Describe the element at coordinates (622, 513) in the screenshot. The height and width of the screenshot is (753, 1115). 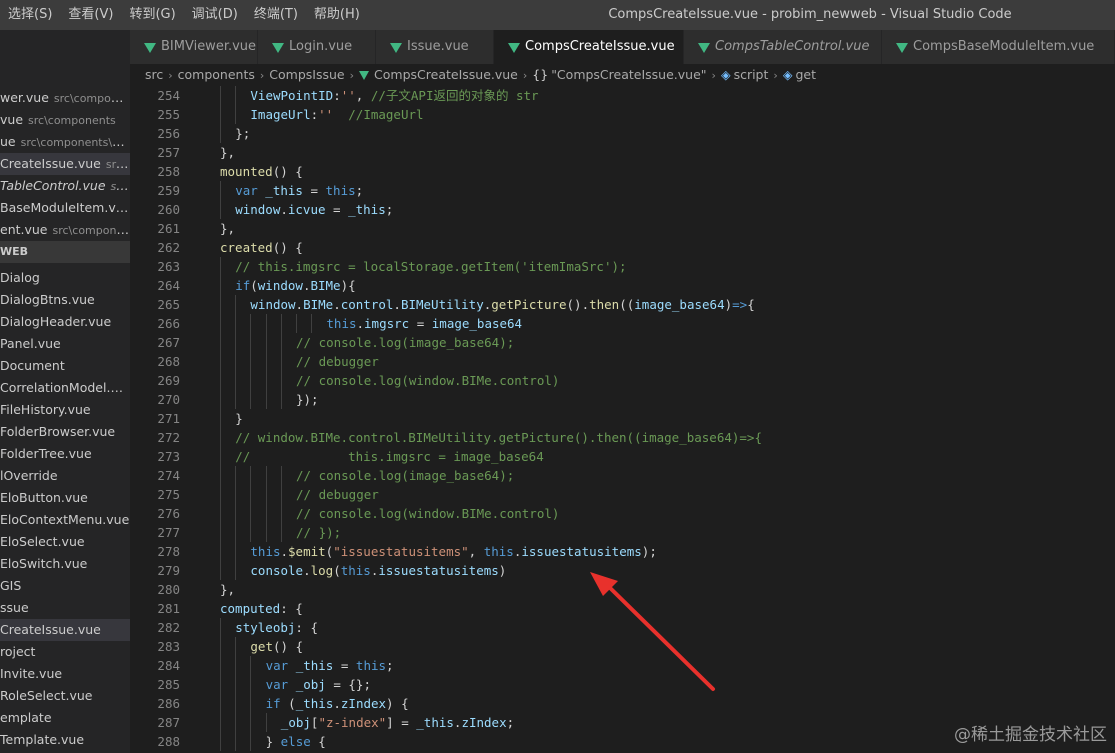
I see `code-line: 276 // console.log(window.BIMe.control)` at that location.